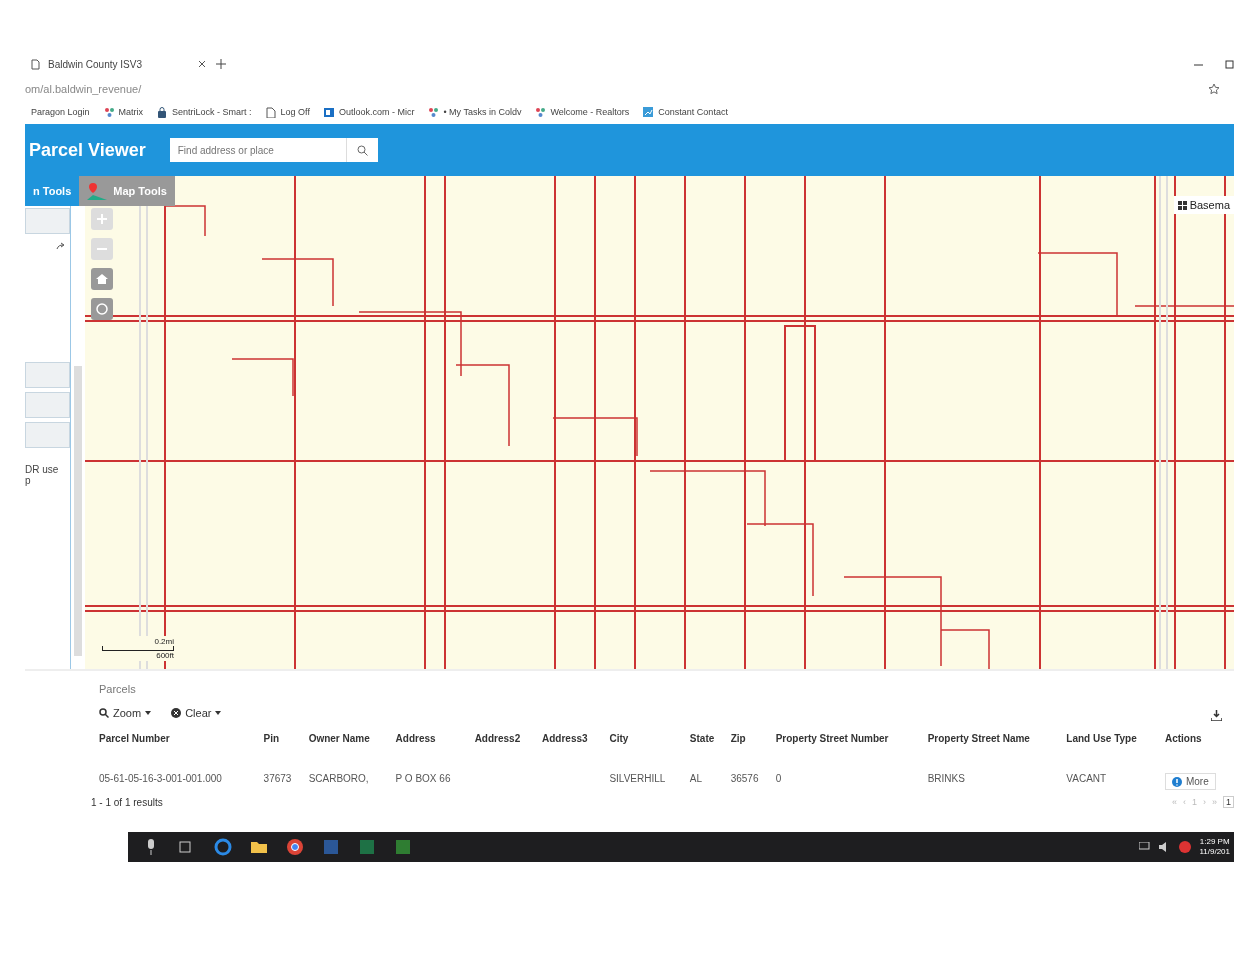 This screenshot has width=1242, height=960. I want to click on tab-title: Baldwin County ISV3, so click(95, 64).